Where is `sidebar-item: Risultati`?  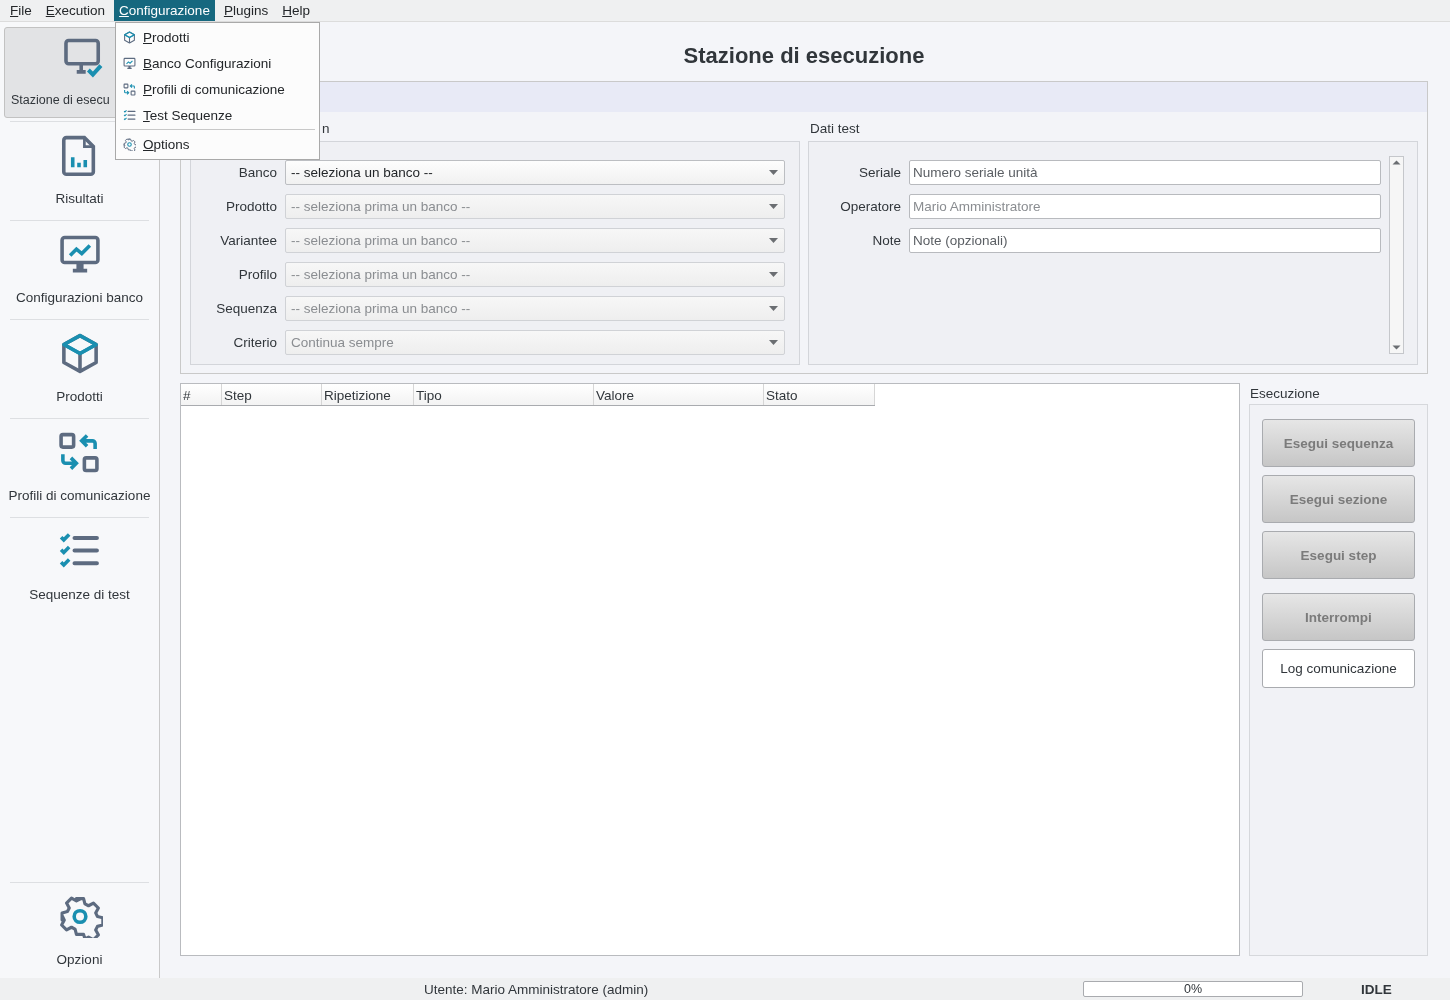 sidebar-item: Risultati is located at coordinates (79, 171).